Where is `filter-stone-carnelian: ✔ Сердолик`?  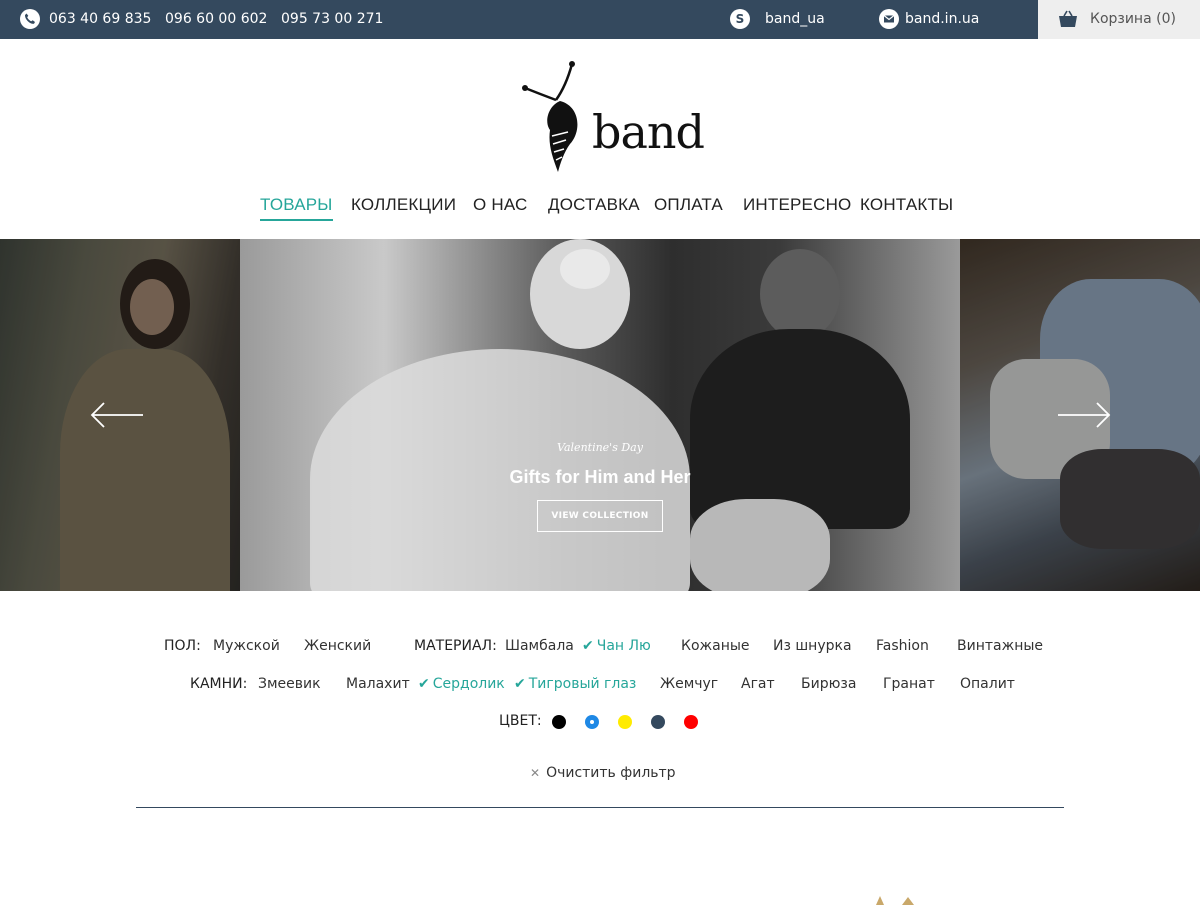 filter-stone-carnelian: ✔ Сердолик is located at coordinates (461, 684).